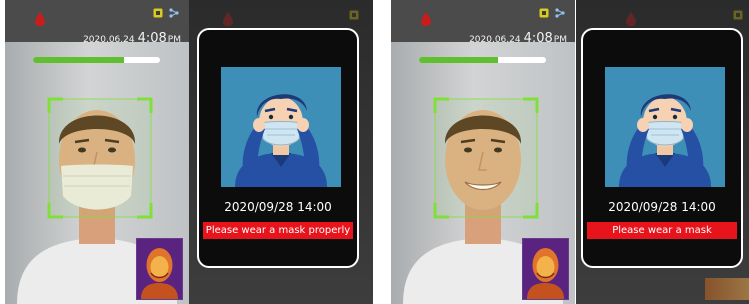  Describe the element at coordinates (278, 230) in the screenshot. I see `mask-alert-banner: Please wear a mask properly` at that location.